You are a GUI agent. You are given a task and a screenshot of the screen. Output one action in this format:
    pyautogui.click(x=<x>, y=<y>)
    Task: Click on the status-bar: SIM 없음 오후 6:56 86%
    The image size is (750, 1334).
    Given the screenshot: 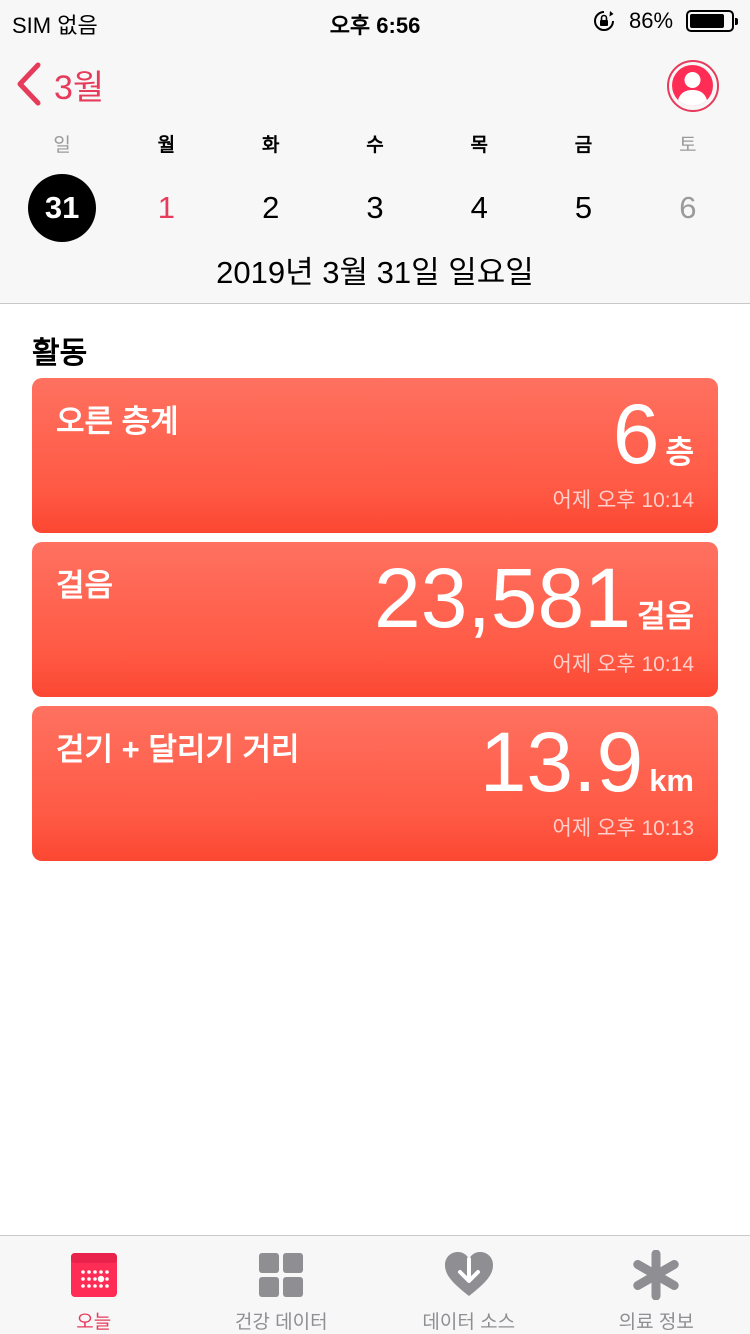 What is the action you would take?
    pyautogui.click(x=375, y=20)
    